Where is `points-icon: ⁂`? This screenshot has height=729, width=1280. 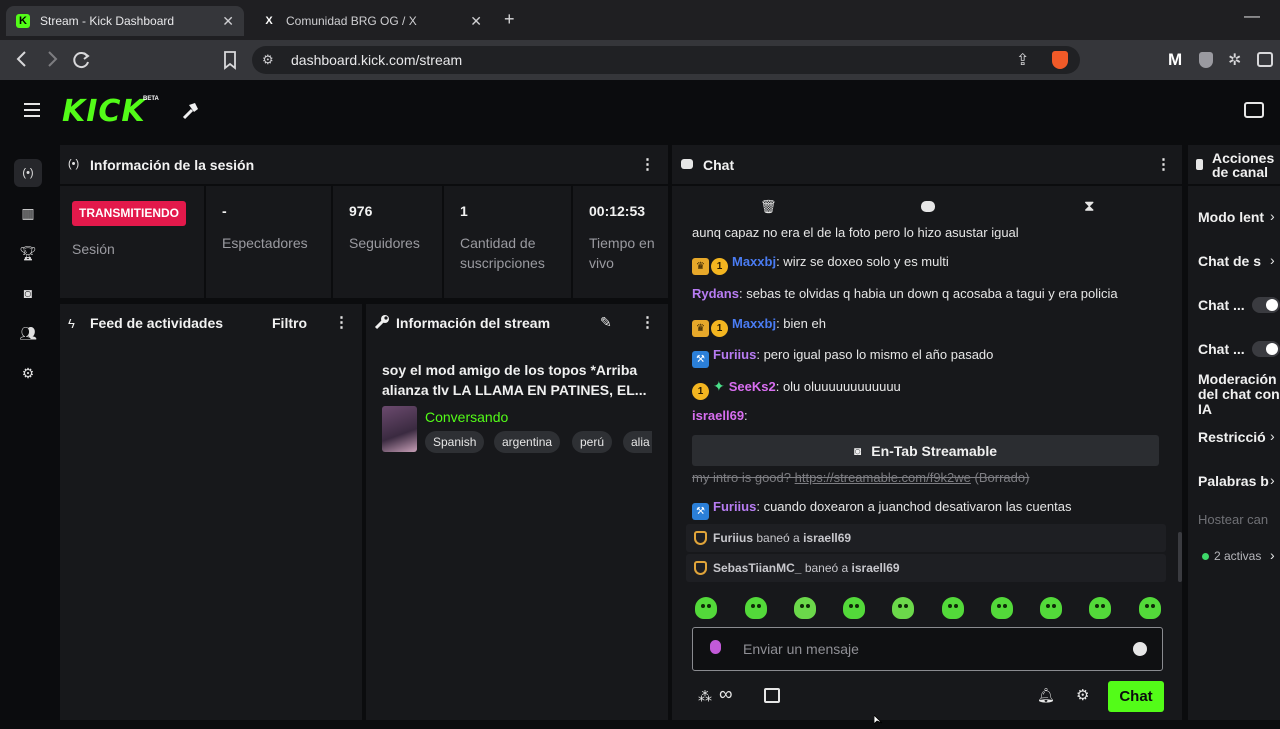 points-icon: ⁂ is located at coordinates (705, 696).